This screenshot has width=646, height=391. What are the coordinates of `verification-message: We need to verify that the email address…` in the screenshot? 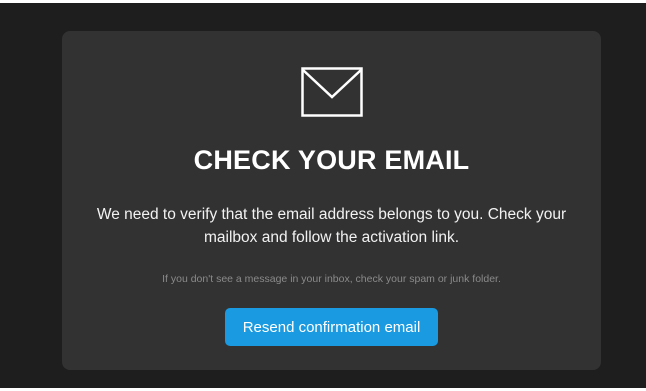 It's located at (331, 226).